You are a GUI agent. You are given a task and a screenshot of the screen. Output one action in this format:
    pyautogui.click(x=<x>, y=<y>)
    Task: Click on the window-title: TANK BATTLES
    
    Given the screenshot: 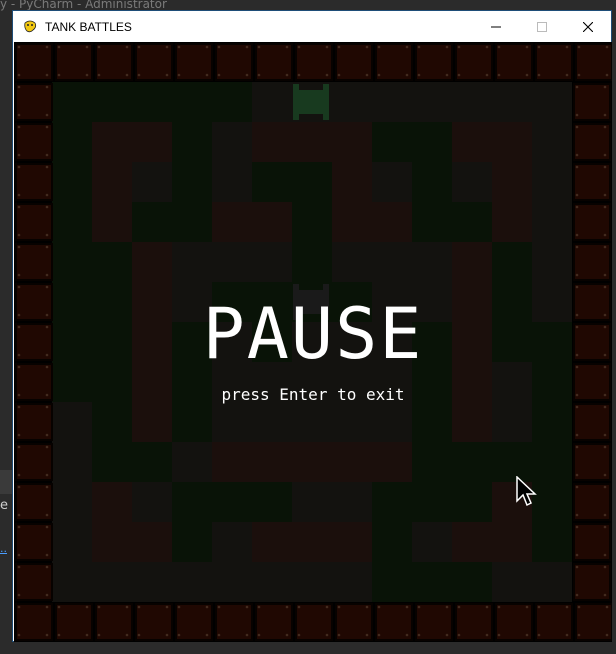 What is the action you would take?
    pyautogui.click(x=88, y=26)
    